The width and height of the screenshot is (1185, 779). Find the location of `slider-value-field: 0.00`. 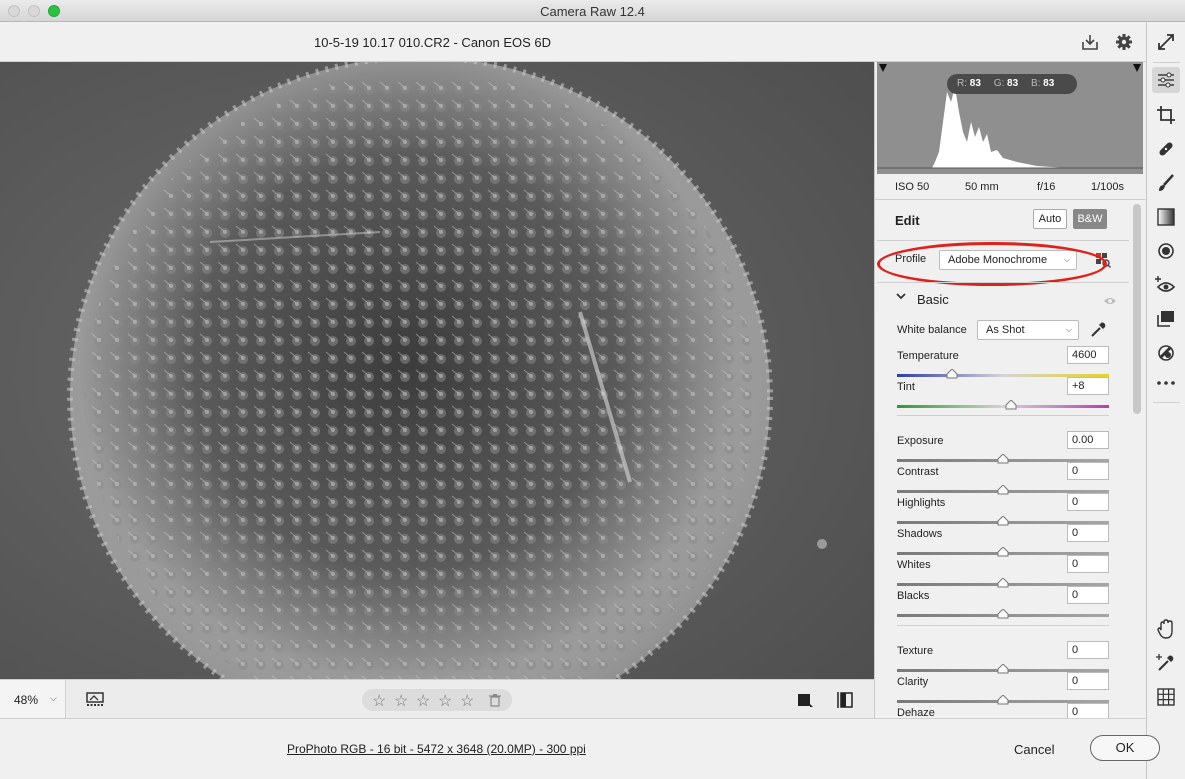

slider-value-field: 0.00 is located at coordinates (1088, 440).